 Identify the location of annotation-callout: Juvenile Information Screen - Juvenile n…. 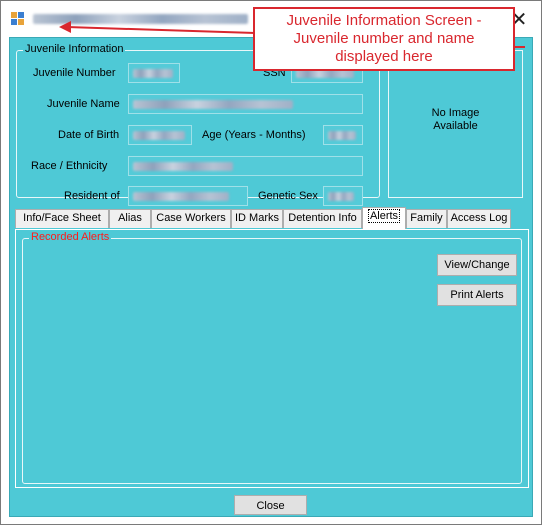
(384, 39).